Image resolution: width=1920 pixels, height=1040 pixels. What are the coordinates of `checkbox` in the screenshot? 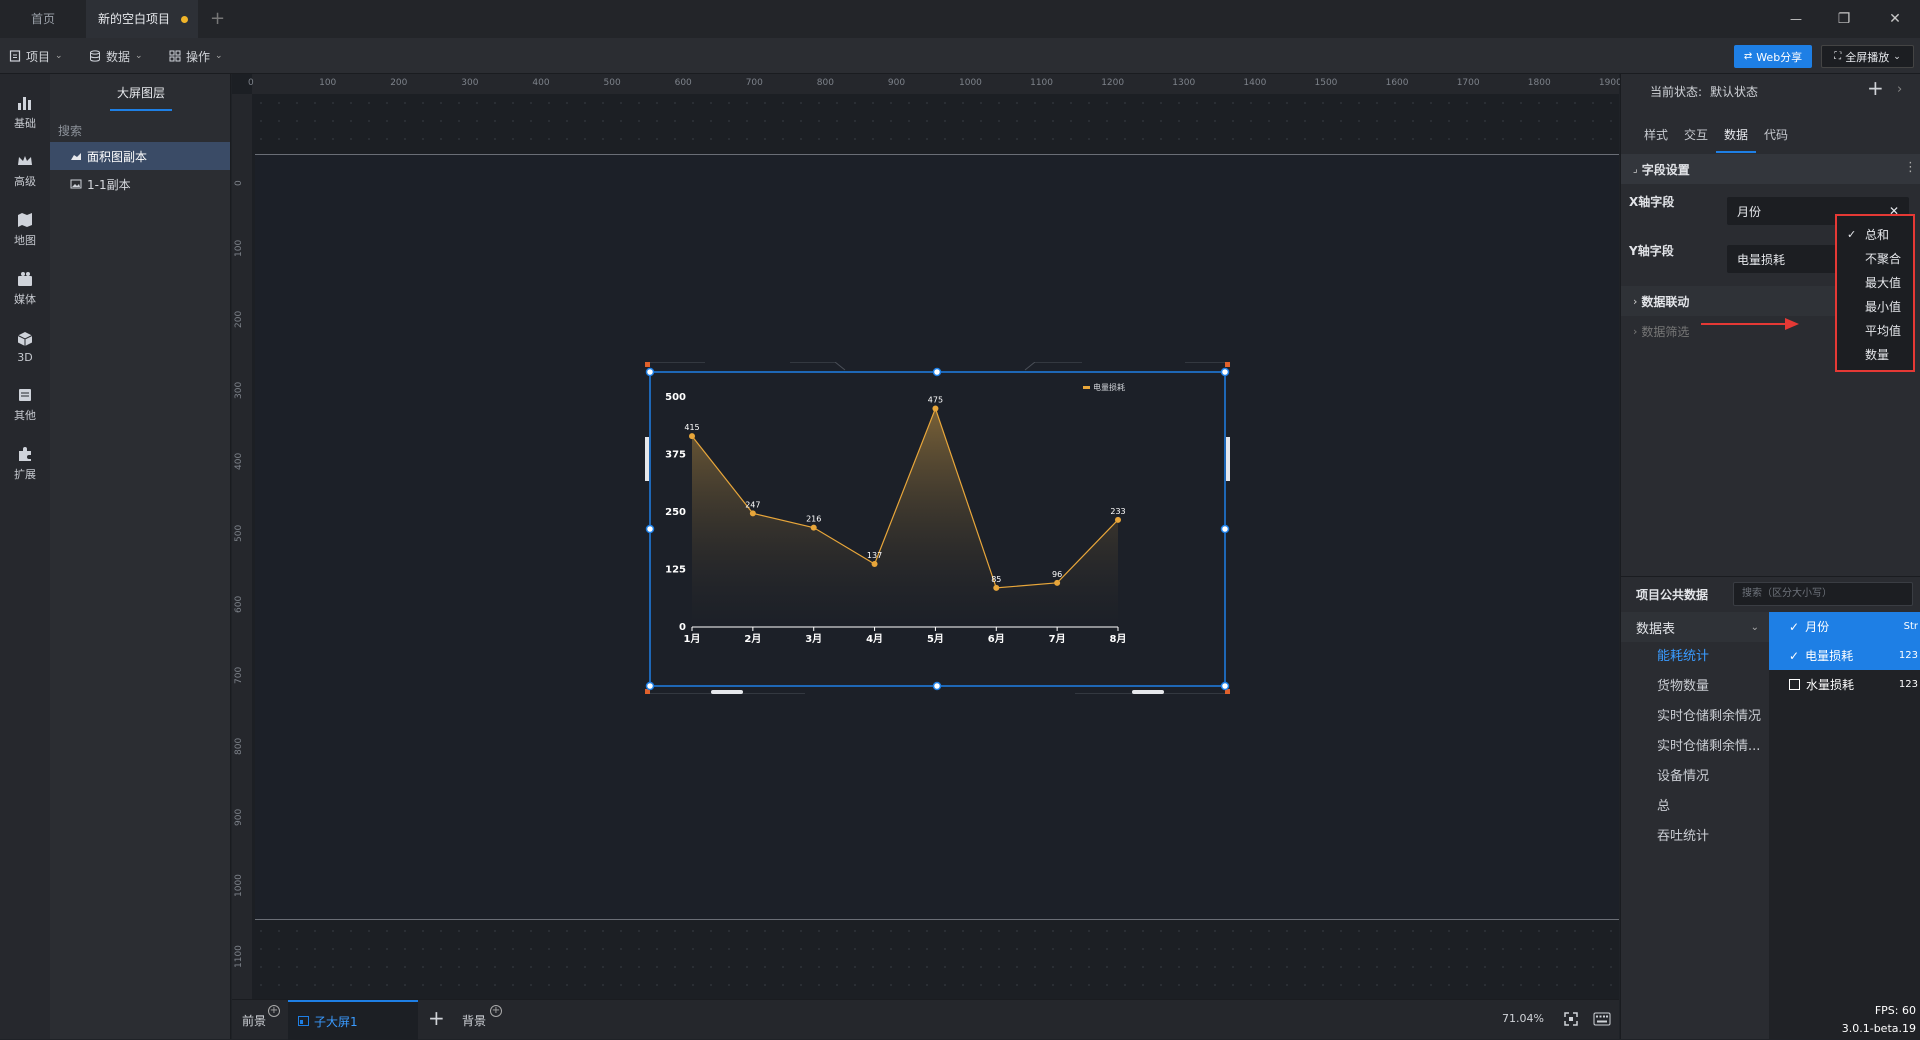 It's located at (1794, 684).